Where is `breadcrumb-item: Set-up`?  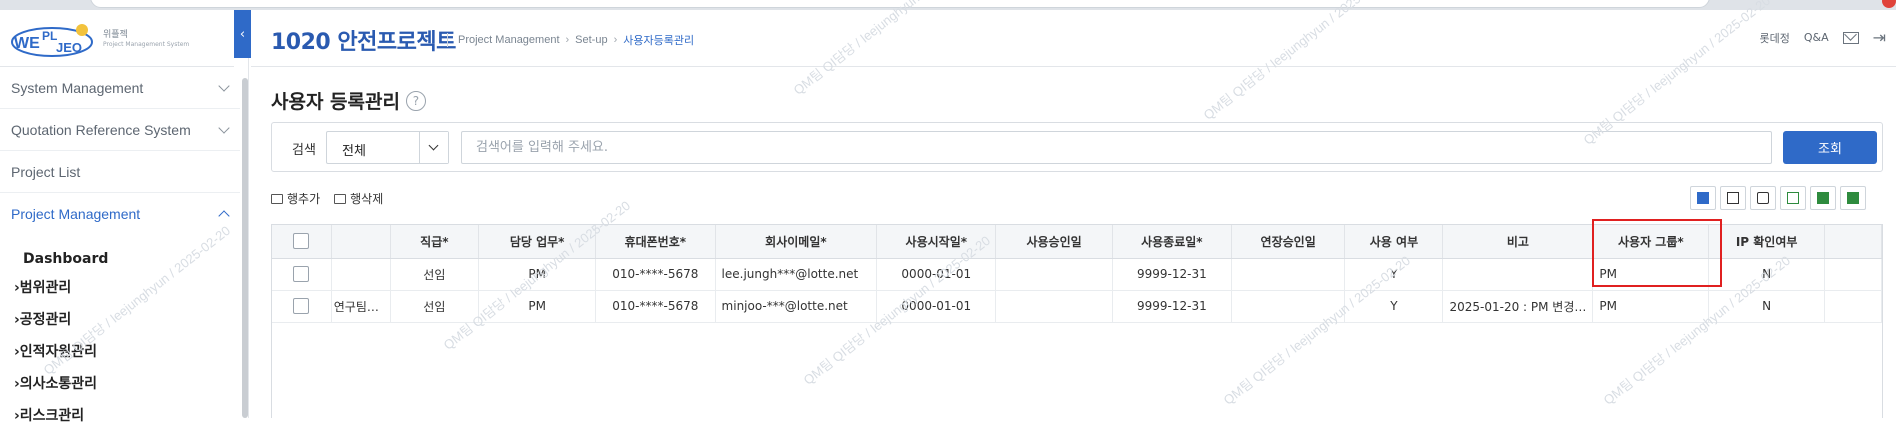 breadcrumb-item: Set-up is located at coordinates (591, 40).